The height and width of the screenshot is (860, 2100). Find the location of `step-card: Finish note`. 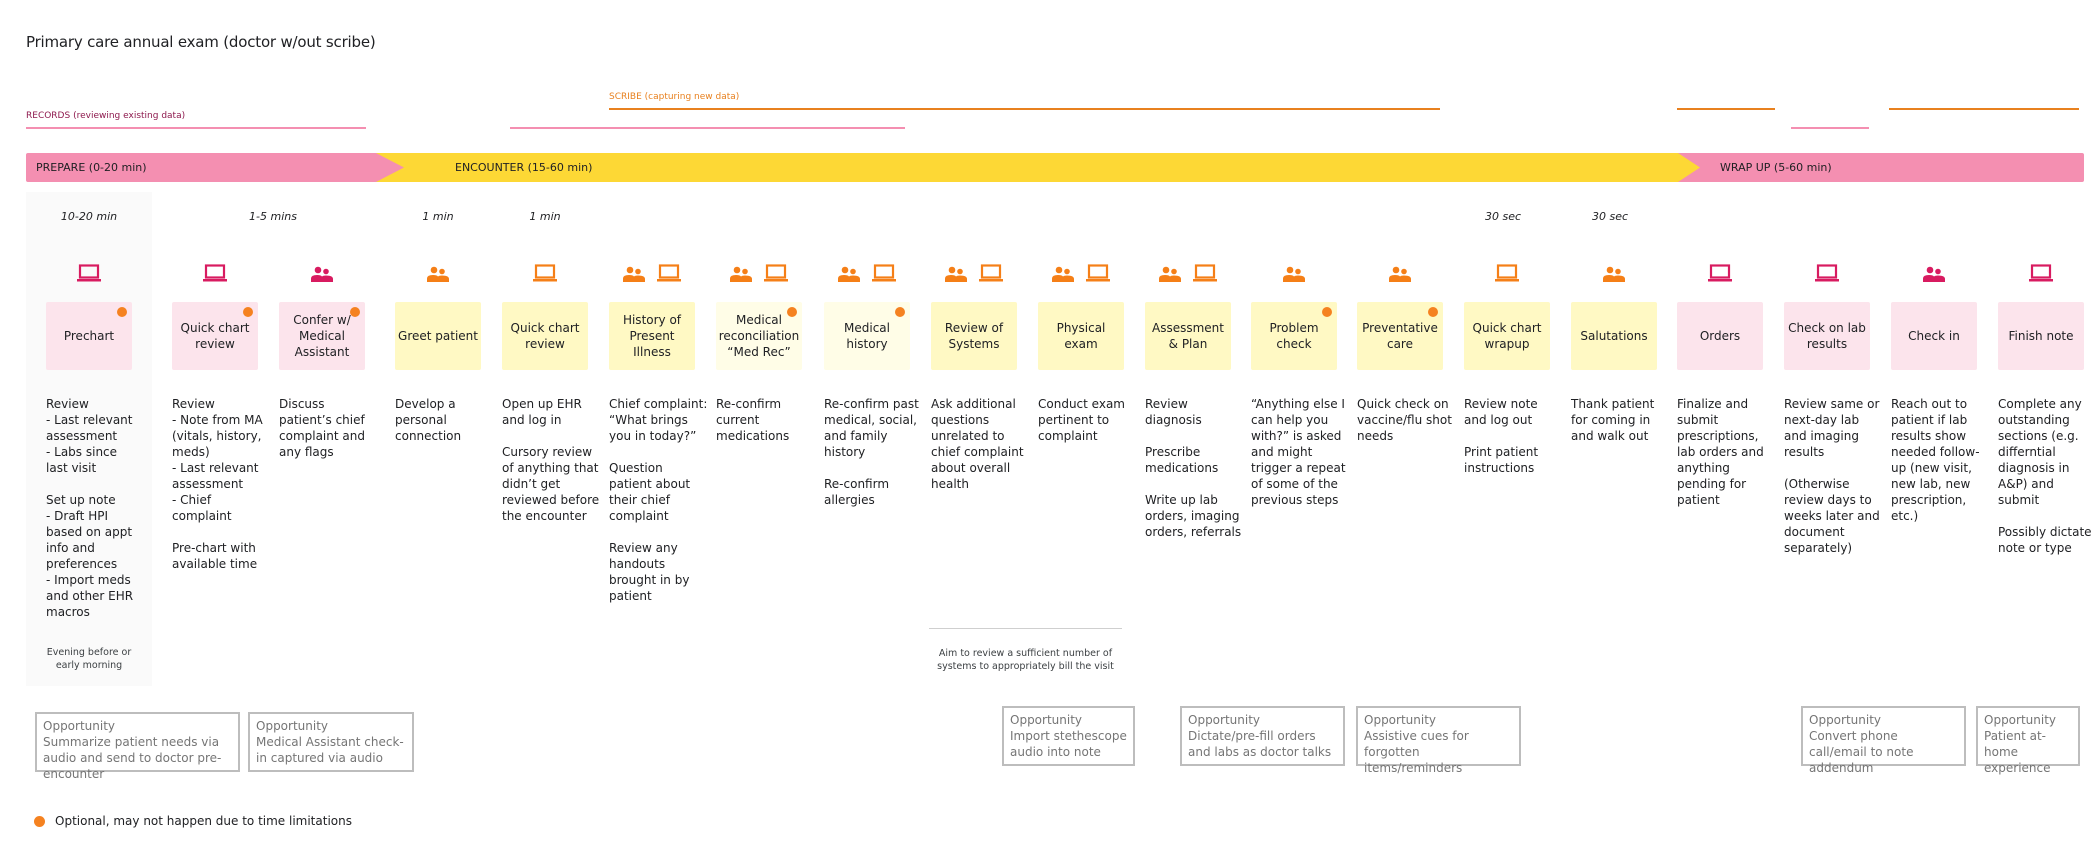

step-card: Finish note is located at coordinates (2041, 336).